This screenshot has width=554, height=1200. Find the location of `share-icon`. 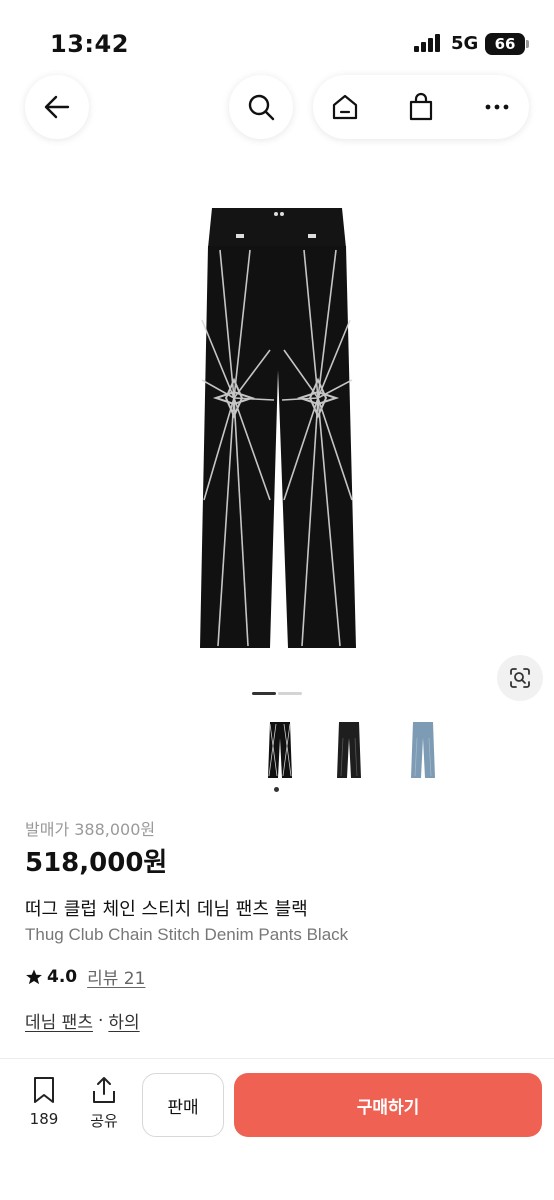

share-icon is located at coordinates (104, 1090).